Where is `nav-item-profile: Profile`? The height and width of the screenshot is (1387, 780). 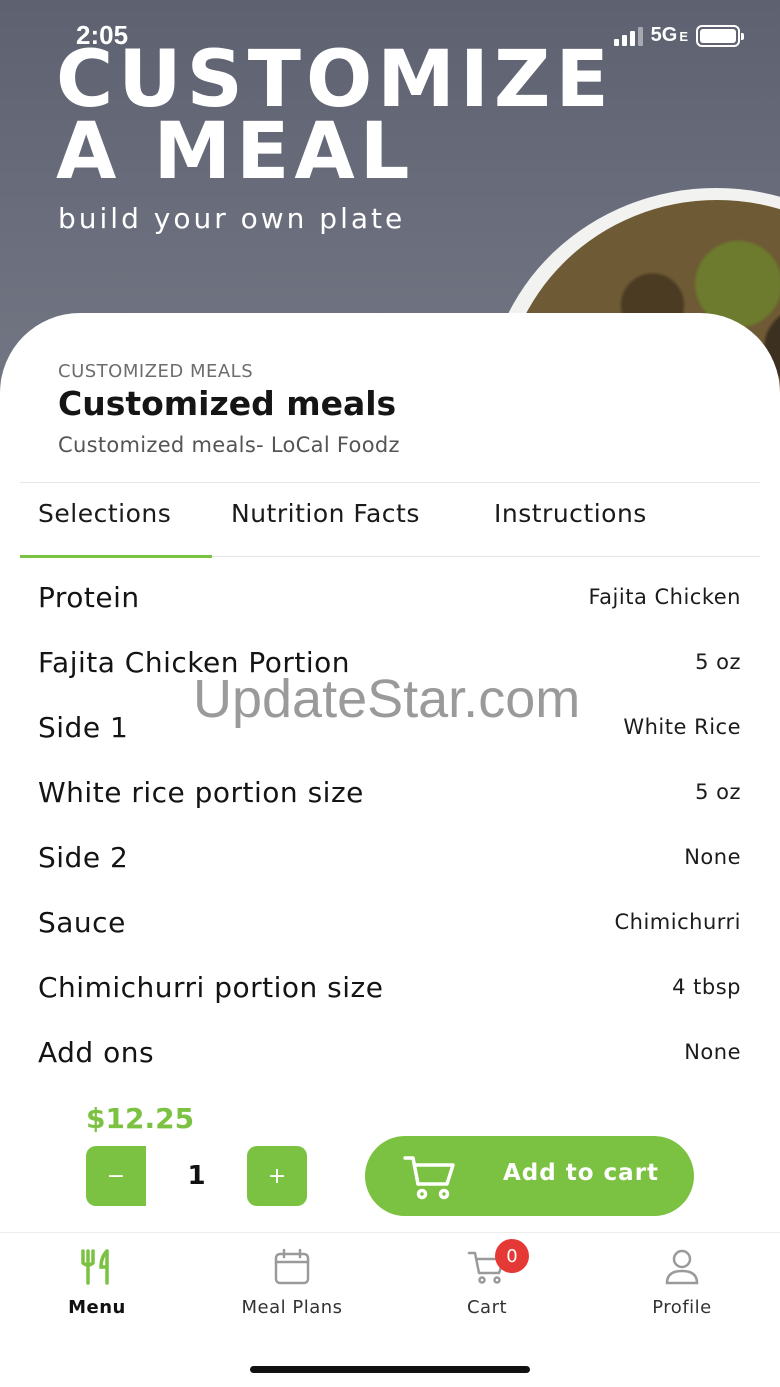
nav-item-profile: Profile is located at coordinates (682, 1282).